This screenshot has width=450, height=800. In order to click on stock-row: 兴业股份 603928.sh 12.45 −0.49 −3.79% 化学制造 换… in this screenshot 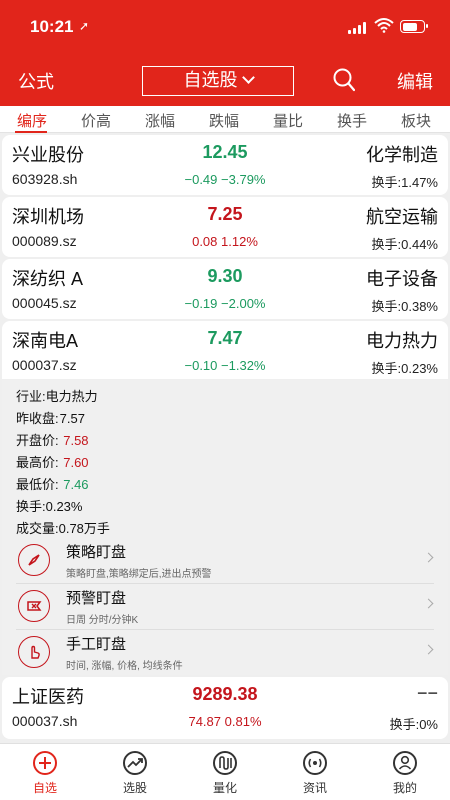, I will do `click(225, 165)`.